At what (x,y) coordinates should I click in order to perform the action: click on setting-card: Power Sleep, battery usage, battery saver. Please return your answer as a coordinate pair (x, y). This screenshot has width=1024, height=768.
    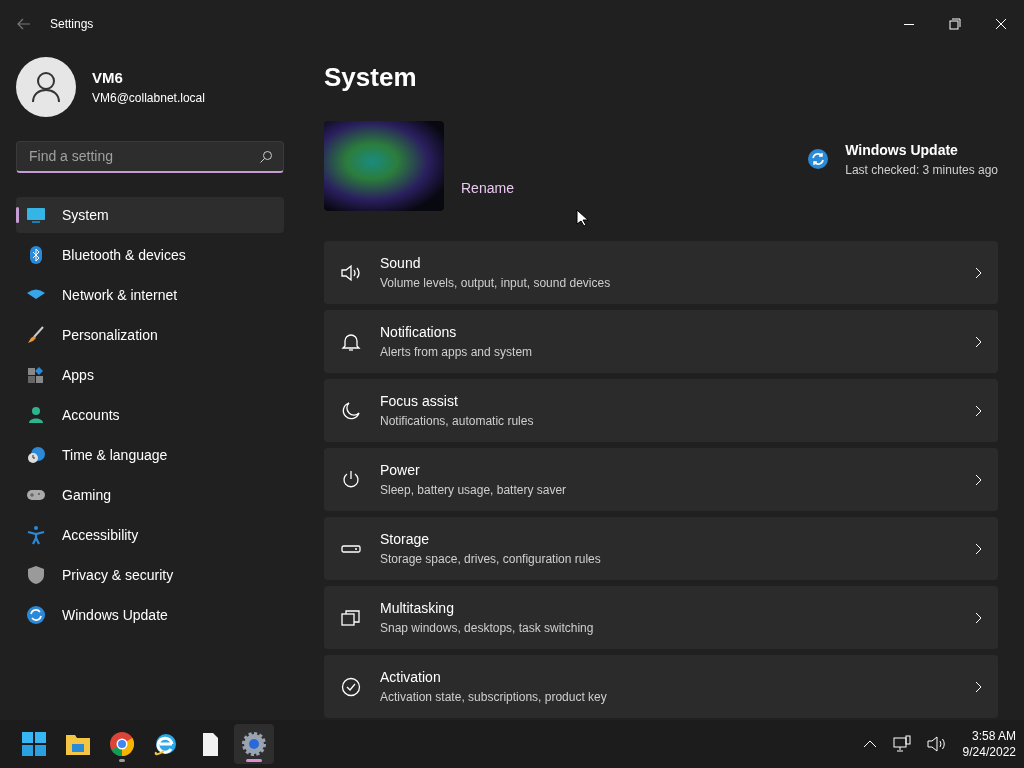
    Looking at the image, I should click on (661, 479).